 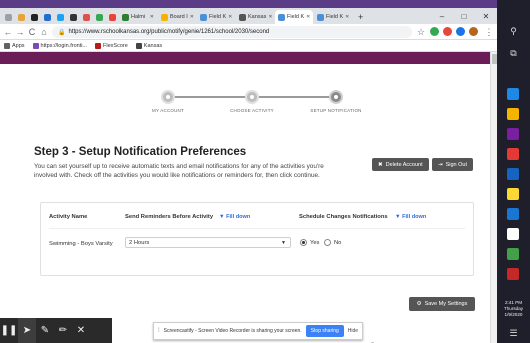 I want to click on extension-red-icon, so click(x=447, y=31).